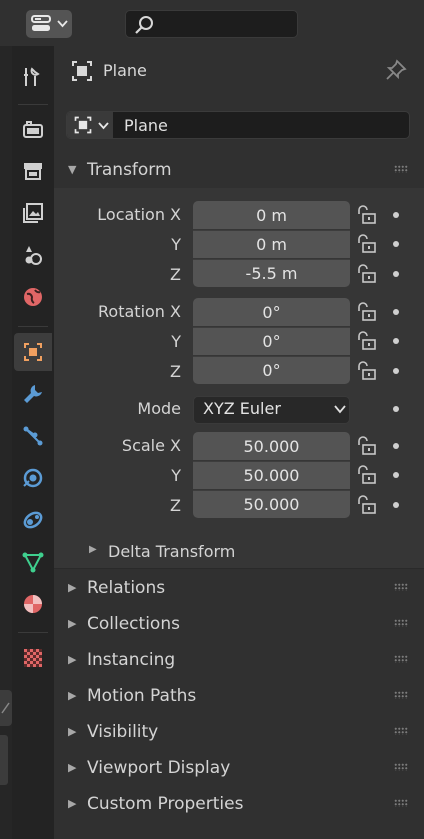 The image size is (424, 839). Describe the element at coordinates (239, 805) in the screenshot. I see `panel-header-custom-properties: ▶ Custom Properties` at that location.